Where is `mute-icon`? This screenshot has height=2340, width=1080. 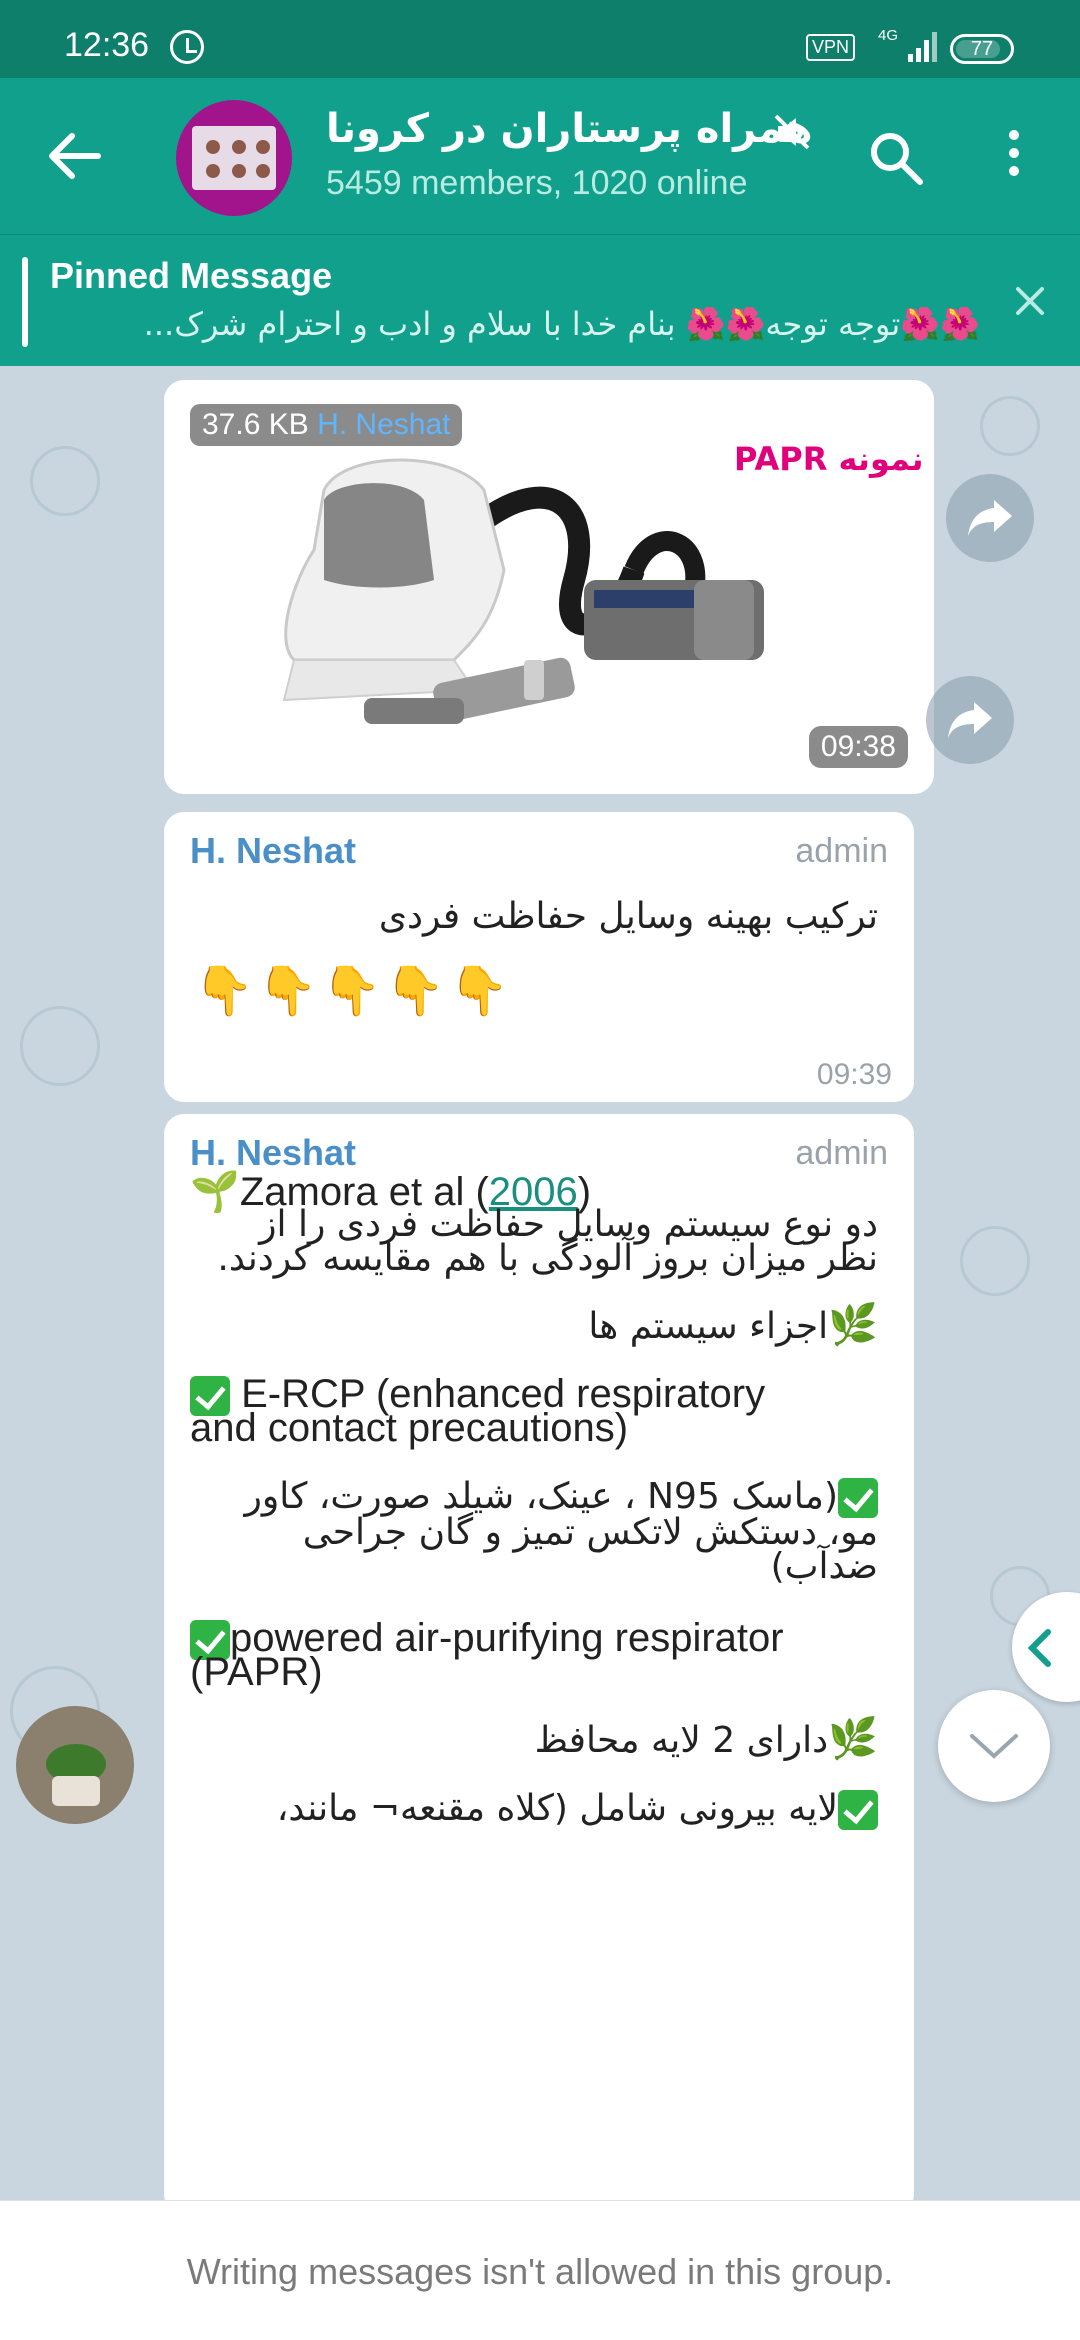
mute-icon is located at coordinates (792, 132).